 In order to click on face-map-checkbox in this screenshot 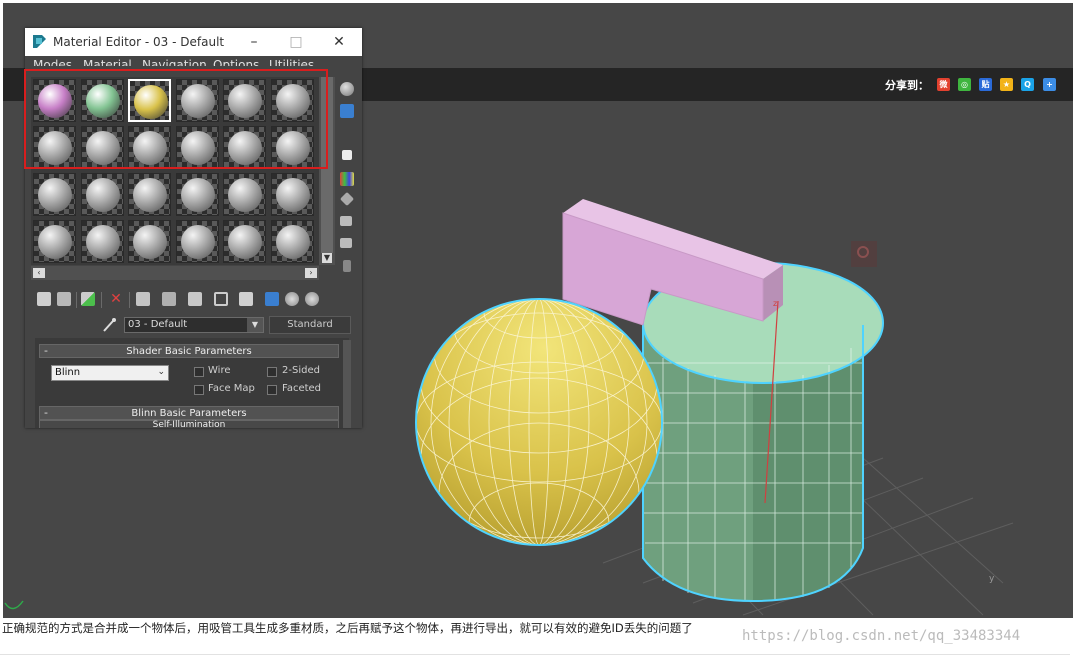, I will do `click(199, 390)`.